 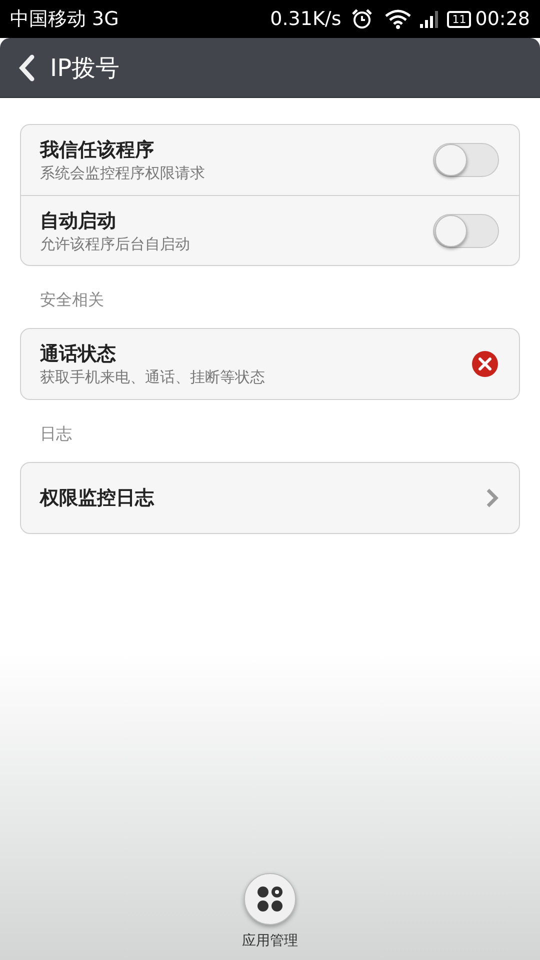 What do you see at coordinates (398, 19) in the screenshot?
I see `wifi-icon` at bounding box center [398, 19].